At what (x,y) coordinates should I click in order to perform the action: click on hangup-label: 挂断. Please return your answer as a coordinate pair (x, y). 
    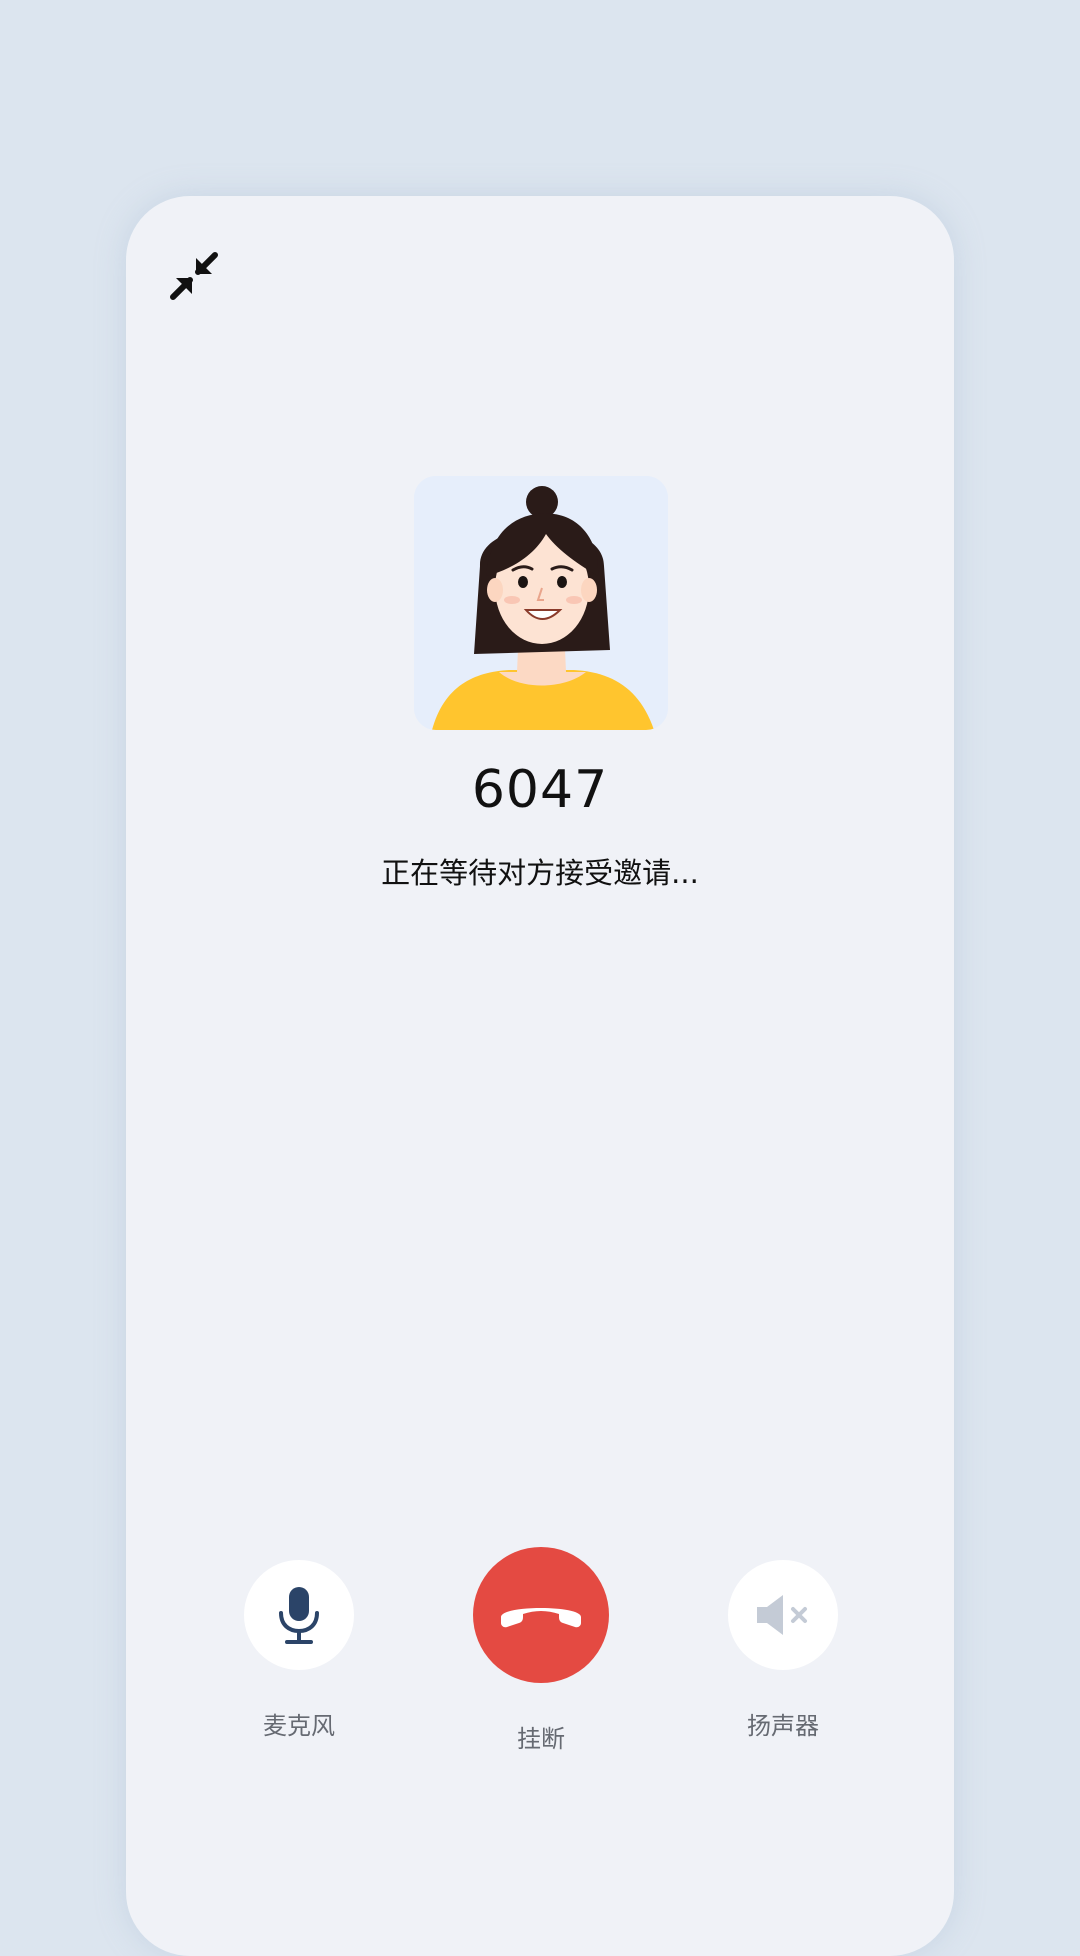
    Looking at the image, I should click on (541, 1739).